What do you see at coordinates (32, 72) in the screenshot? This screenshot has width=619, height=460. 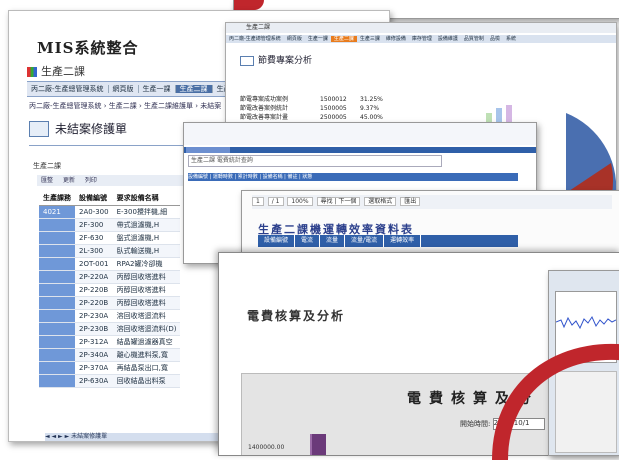 I see `logo-bars-icon` at bounding box center [32, 72].